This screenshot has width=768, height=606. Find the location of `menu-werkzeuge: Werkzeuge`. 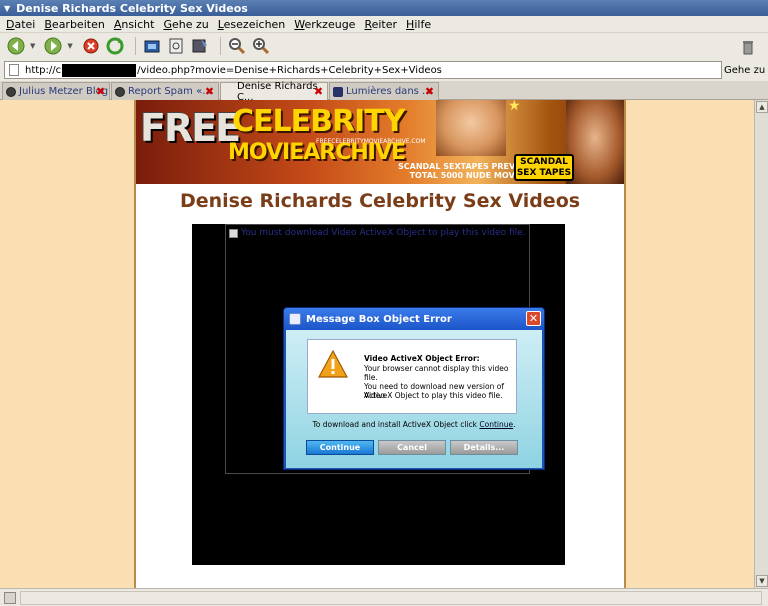

menu-werkzeuge: Werkzeuge is located at coordinates (324, 24).